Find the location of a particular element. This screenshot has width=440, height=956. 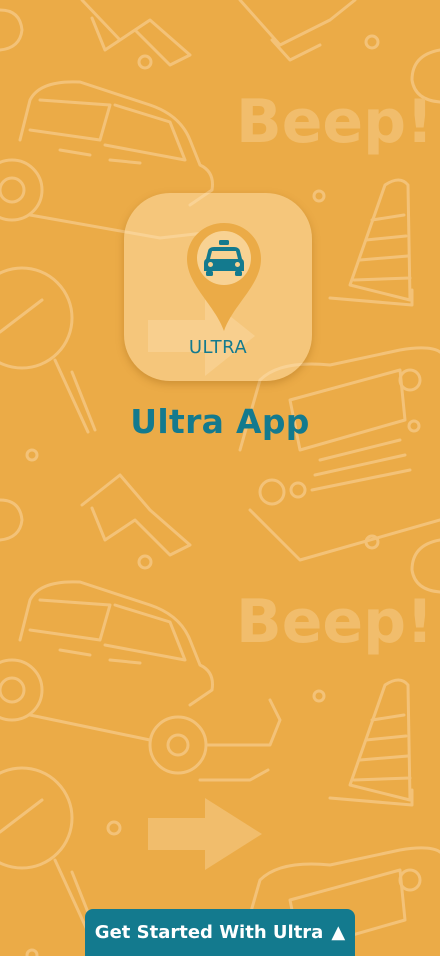

taxi-location-pin-icon is located at coordinates (224, 277).